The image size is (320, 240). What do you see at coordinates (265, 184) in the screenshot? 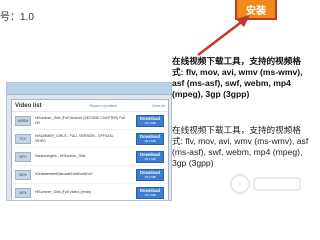
I see `watermark-logo-icon` at bounding box center [265, 184].